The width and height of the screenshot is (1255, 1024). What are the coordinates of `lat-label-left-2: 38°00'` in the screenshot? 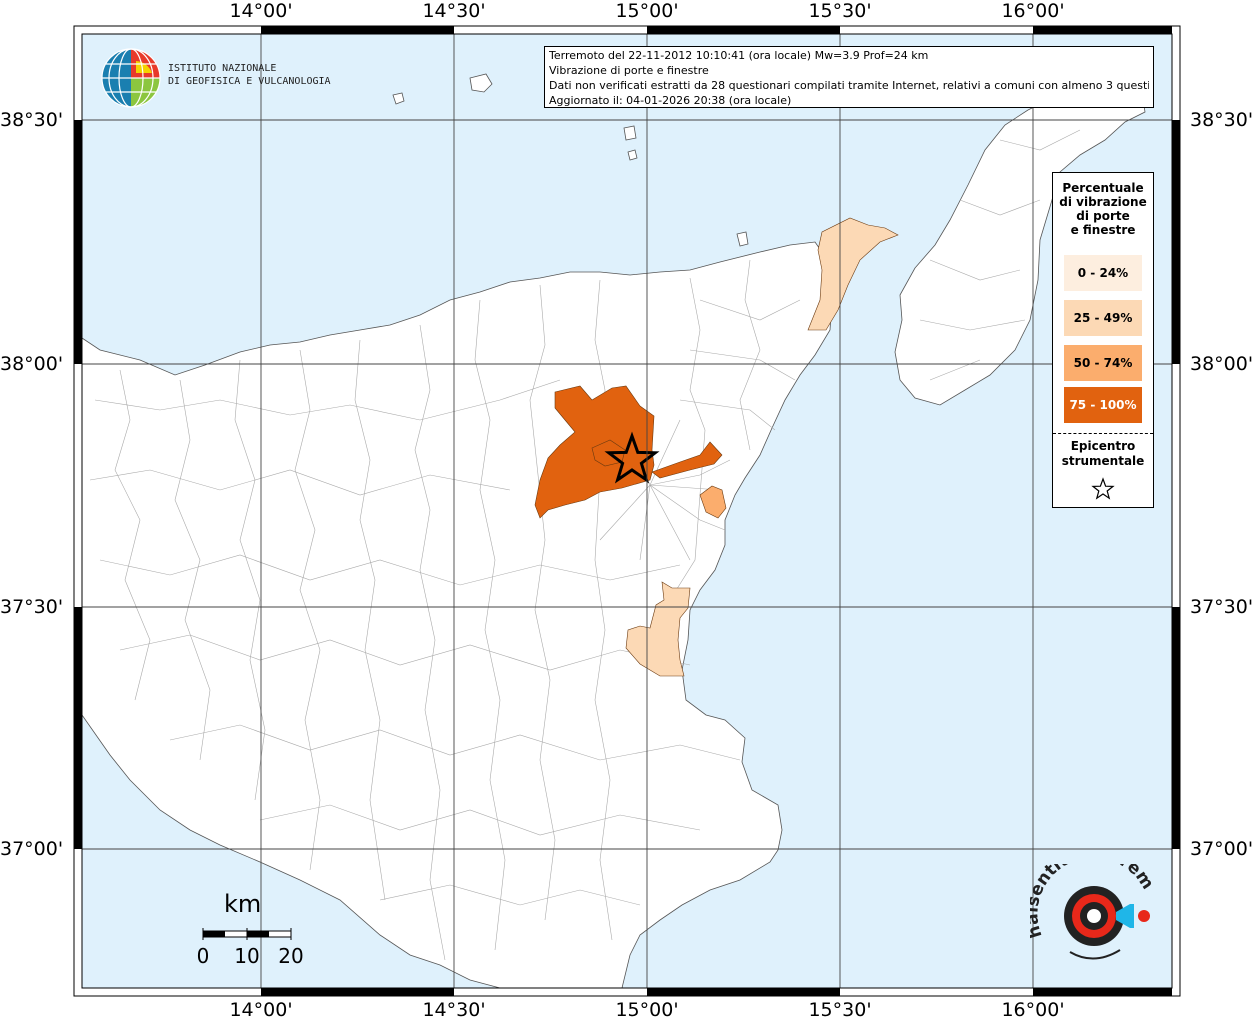 It's located at (32, 364).